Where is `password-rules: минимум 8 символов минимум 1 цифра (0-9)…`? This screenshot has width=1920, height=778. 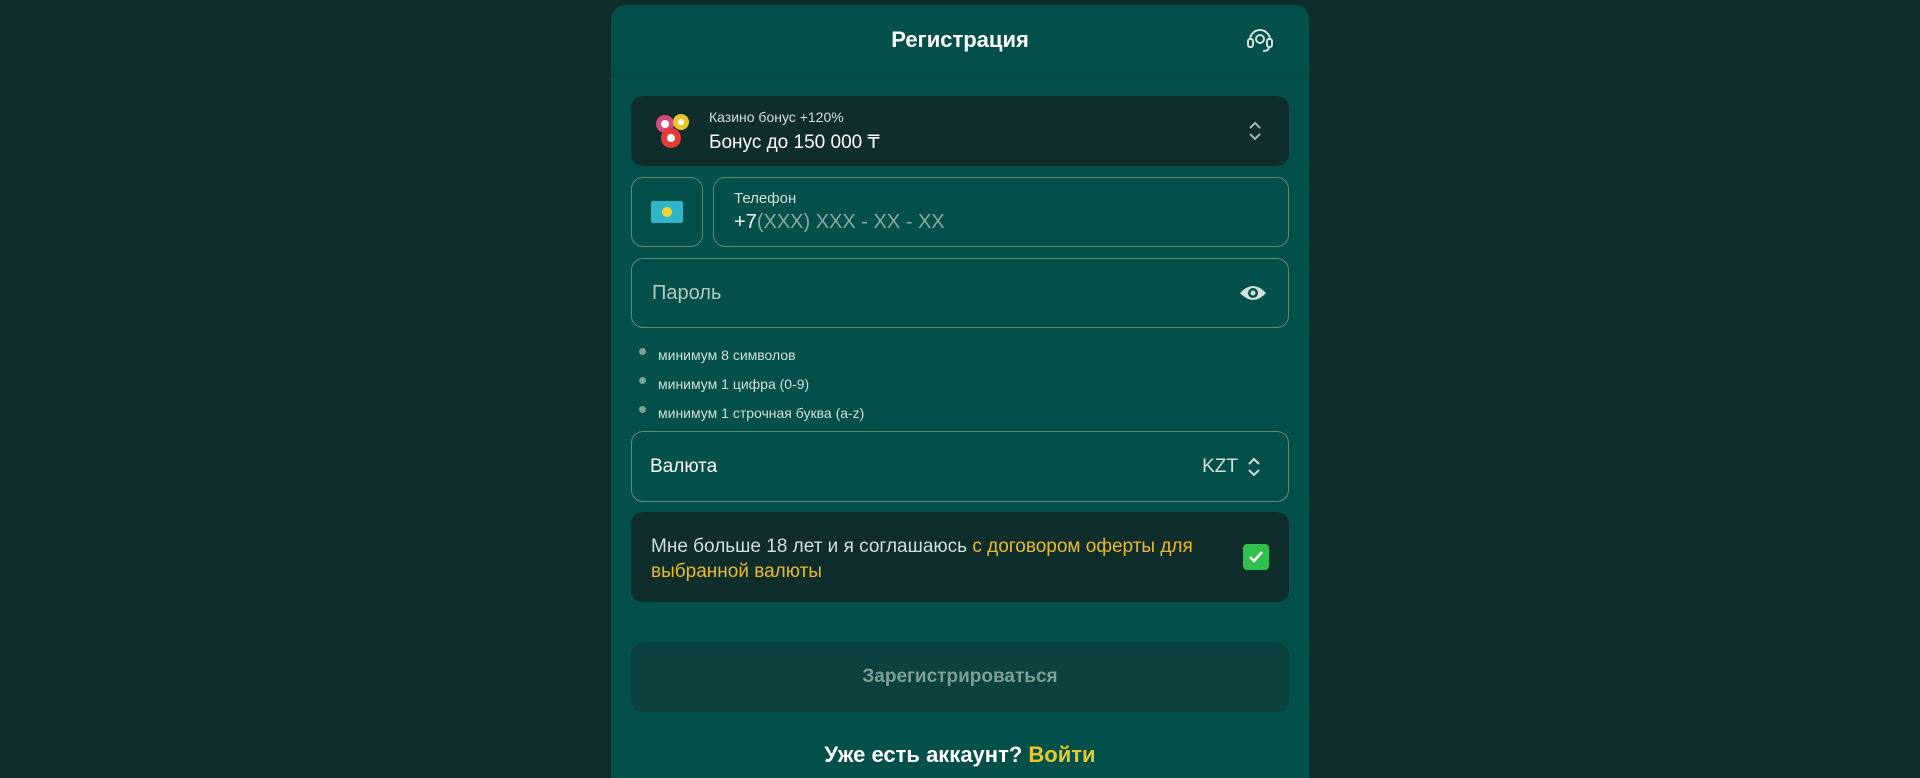
password-rules: минимум 8 символов минимум 1 цифра (0-9)… is located at coordinates (960, 383).